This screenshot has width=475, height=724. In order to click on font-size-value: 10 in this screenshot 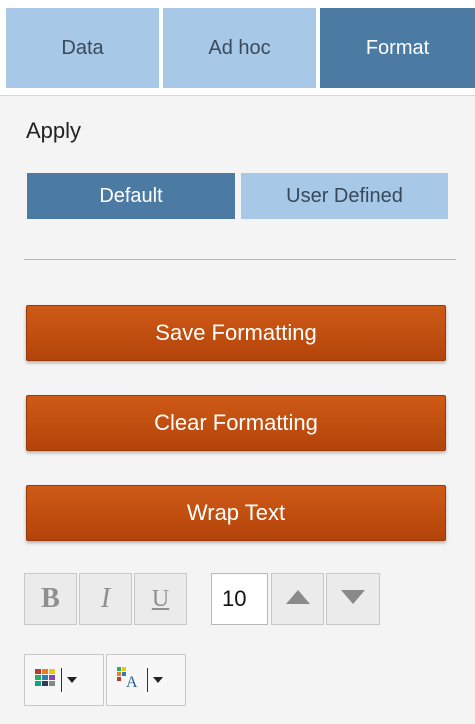, I will do `click(234, 598)`.